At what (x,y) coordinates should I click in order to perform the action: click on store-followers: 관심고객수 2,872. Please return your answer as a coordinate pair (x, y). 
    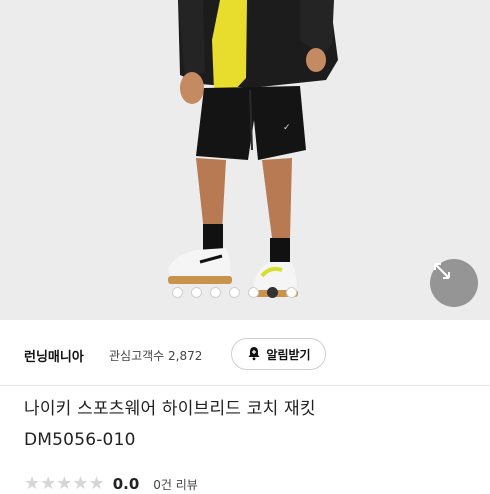
    Looking at the image, I should click on (156, 356).